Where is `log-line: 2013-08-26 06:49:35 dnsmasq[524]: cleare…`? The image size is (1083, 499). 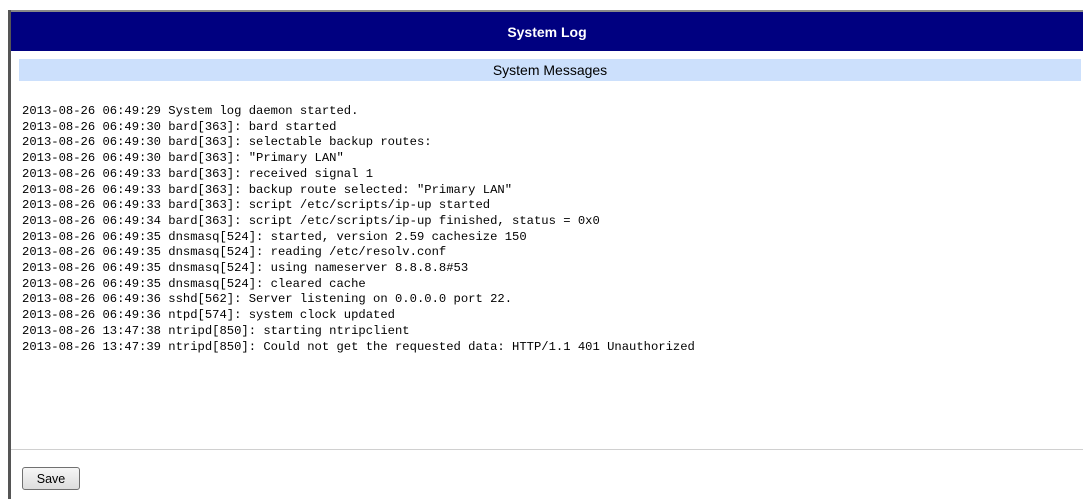
log-line: 2013-08-26 06:49:35 dnsmasq[524]: cleare… is located at coordinates (194, 283).